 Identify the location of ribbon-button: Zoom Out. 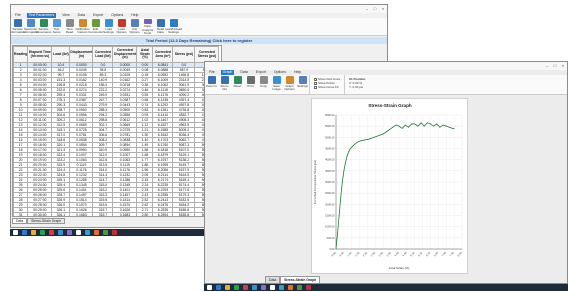
(224, 85).